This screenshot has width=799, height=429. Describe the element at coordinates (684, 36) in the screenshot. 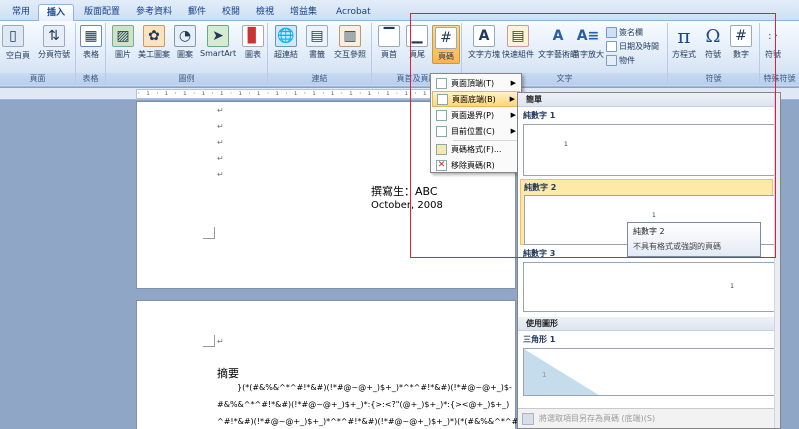

I see `pi-icon: π` at that location.